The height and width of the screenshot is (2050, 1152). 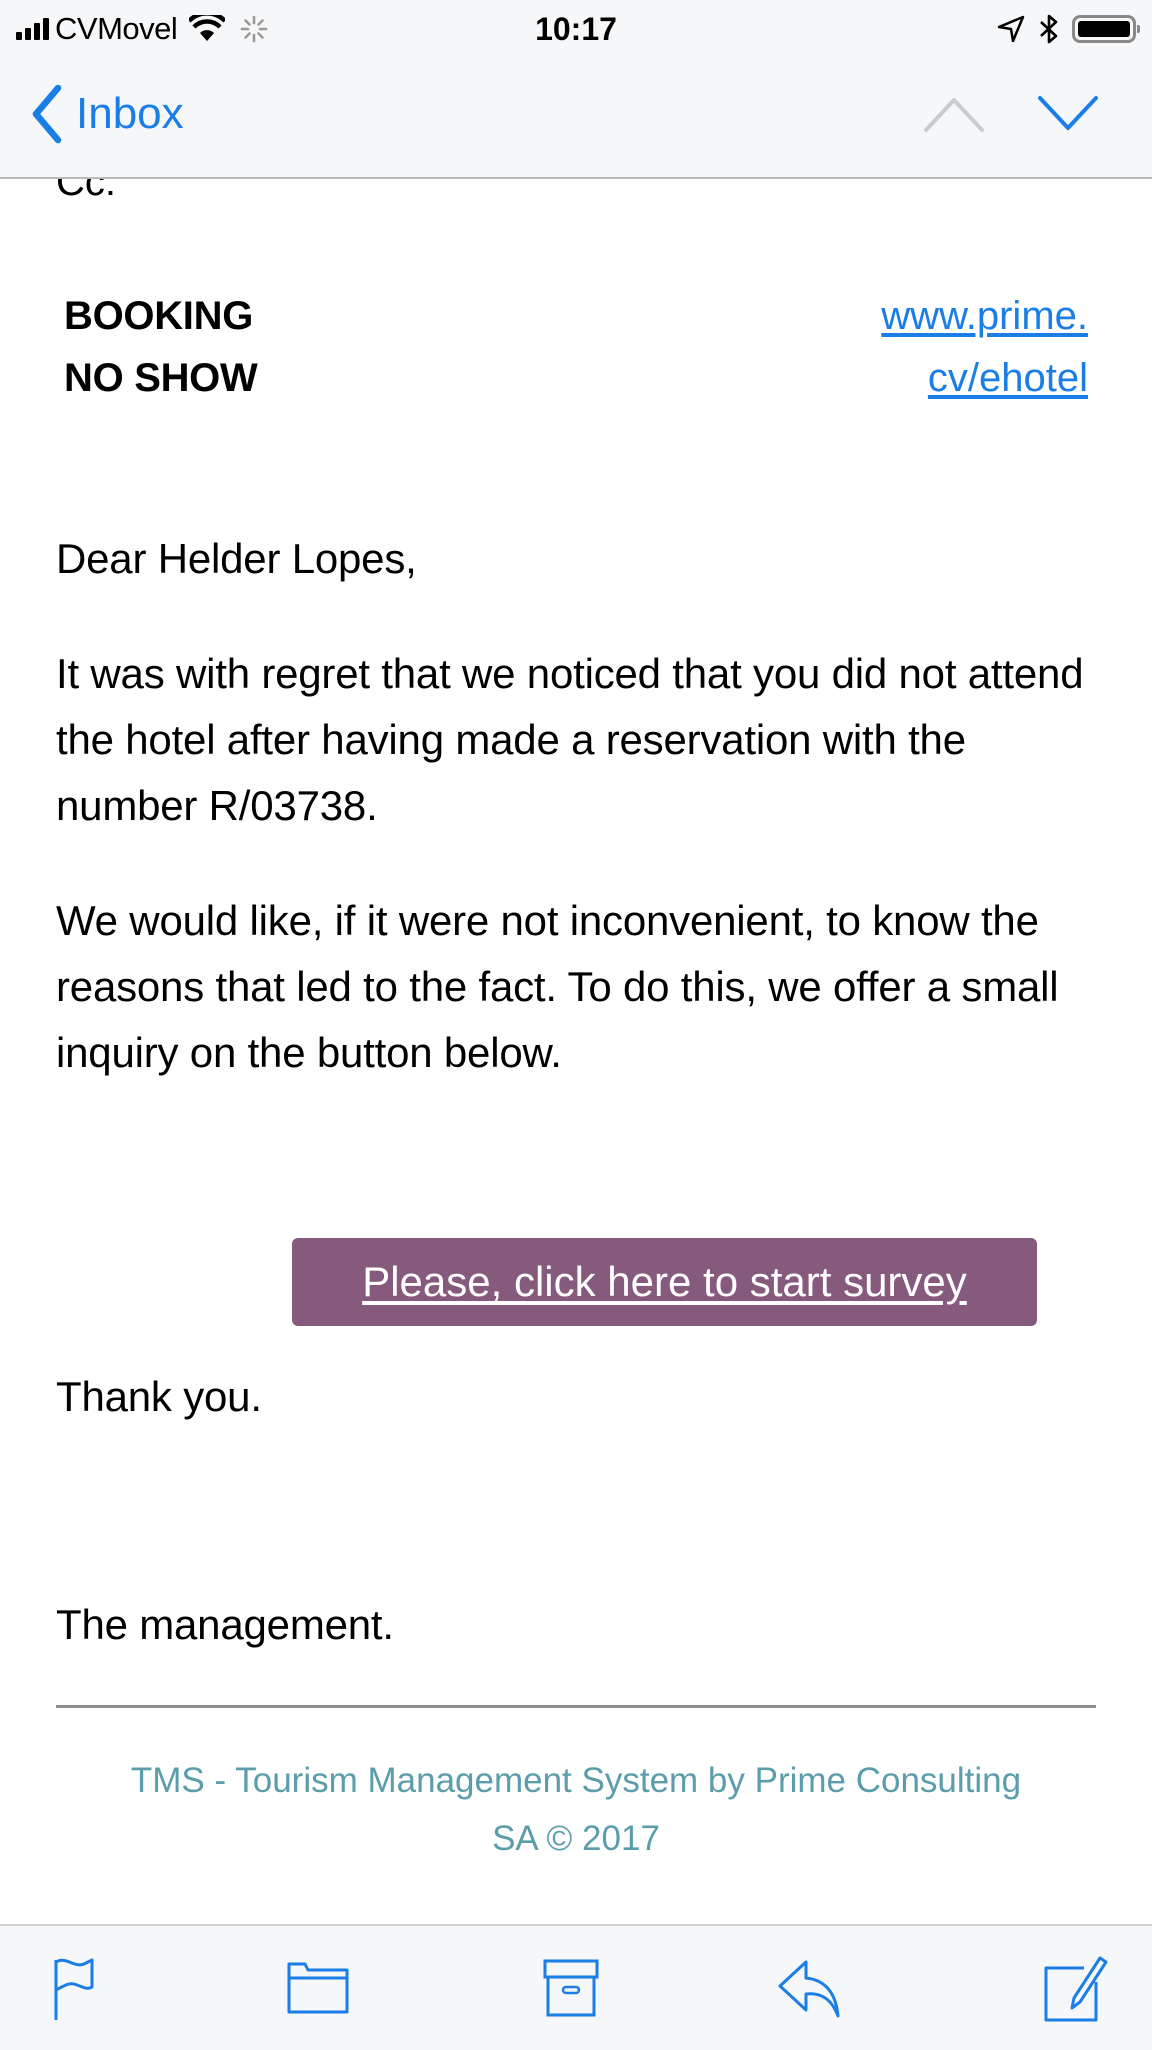 What do you see at coordinates (984, 347) in the screenshot?
I see `website-link: www.prime. cv/ehotel` at bounding box center [984, 347].